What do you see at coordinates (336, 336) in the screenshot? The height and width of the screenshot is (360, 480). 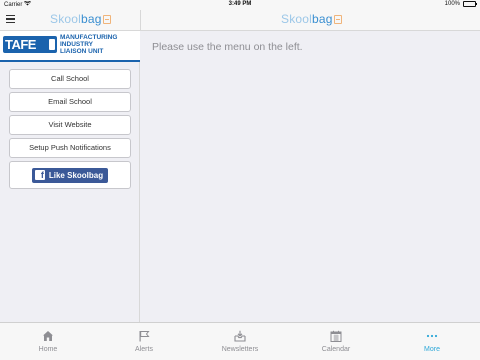 I see `calendar-icon` at bounding box center [336, 336].